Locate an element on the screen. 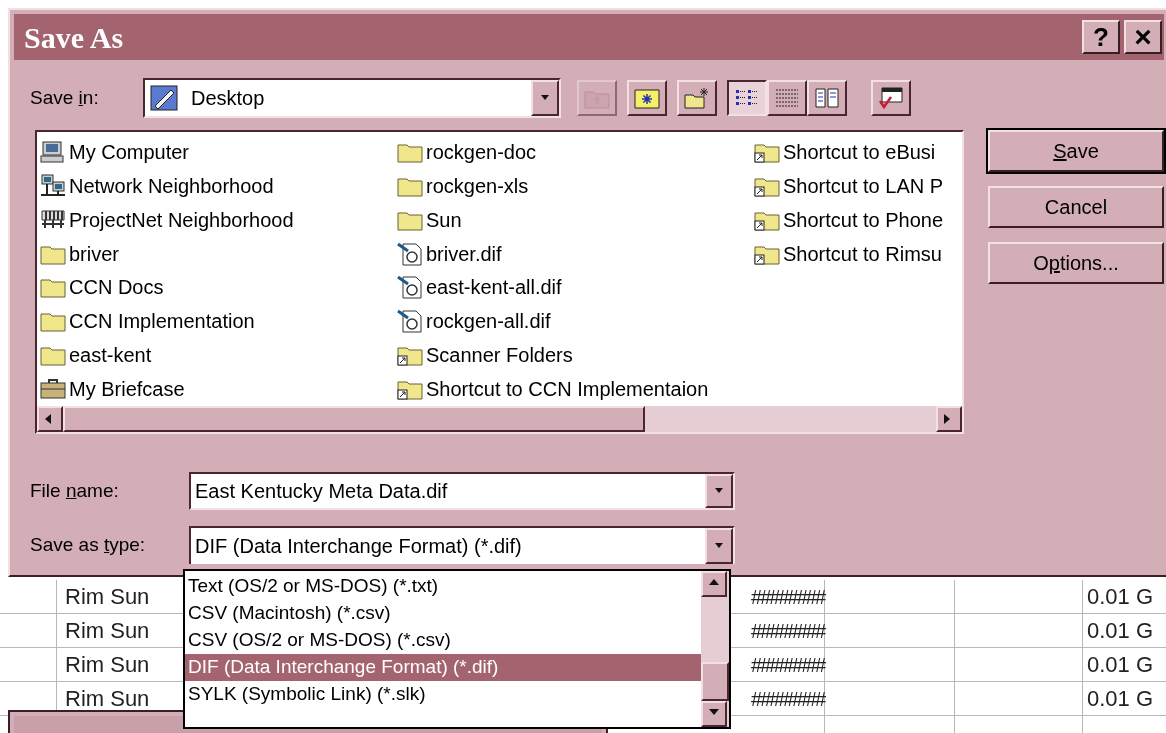 The width and height of the screenshot is (1166, 733). properties-view-icon is located at coordinates (827, 98).